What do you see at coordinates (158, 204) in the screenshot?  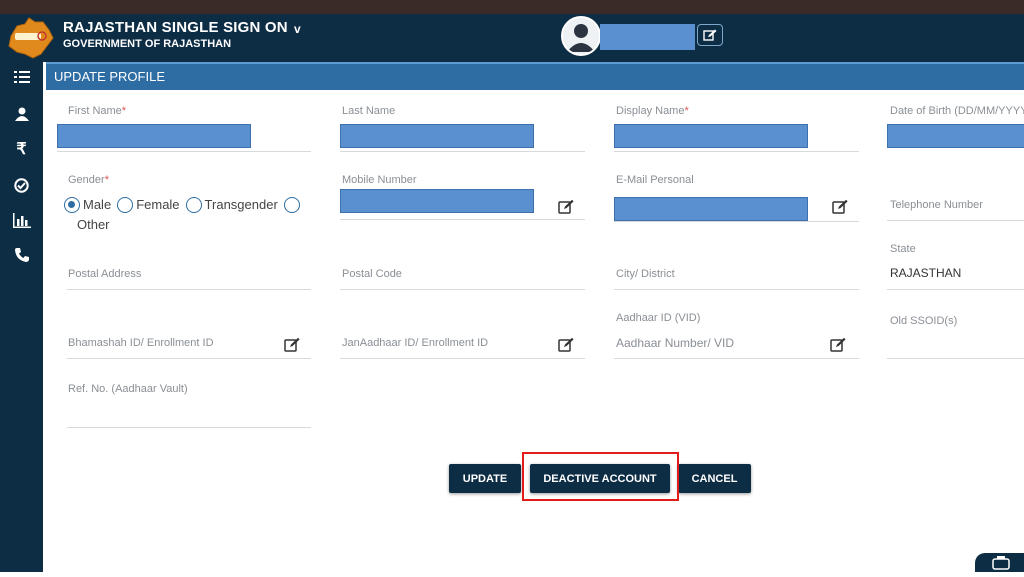 I see `gender-female-label: Female` at bounding box center [158, 204].